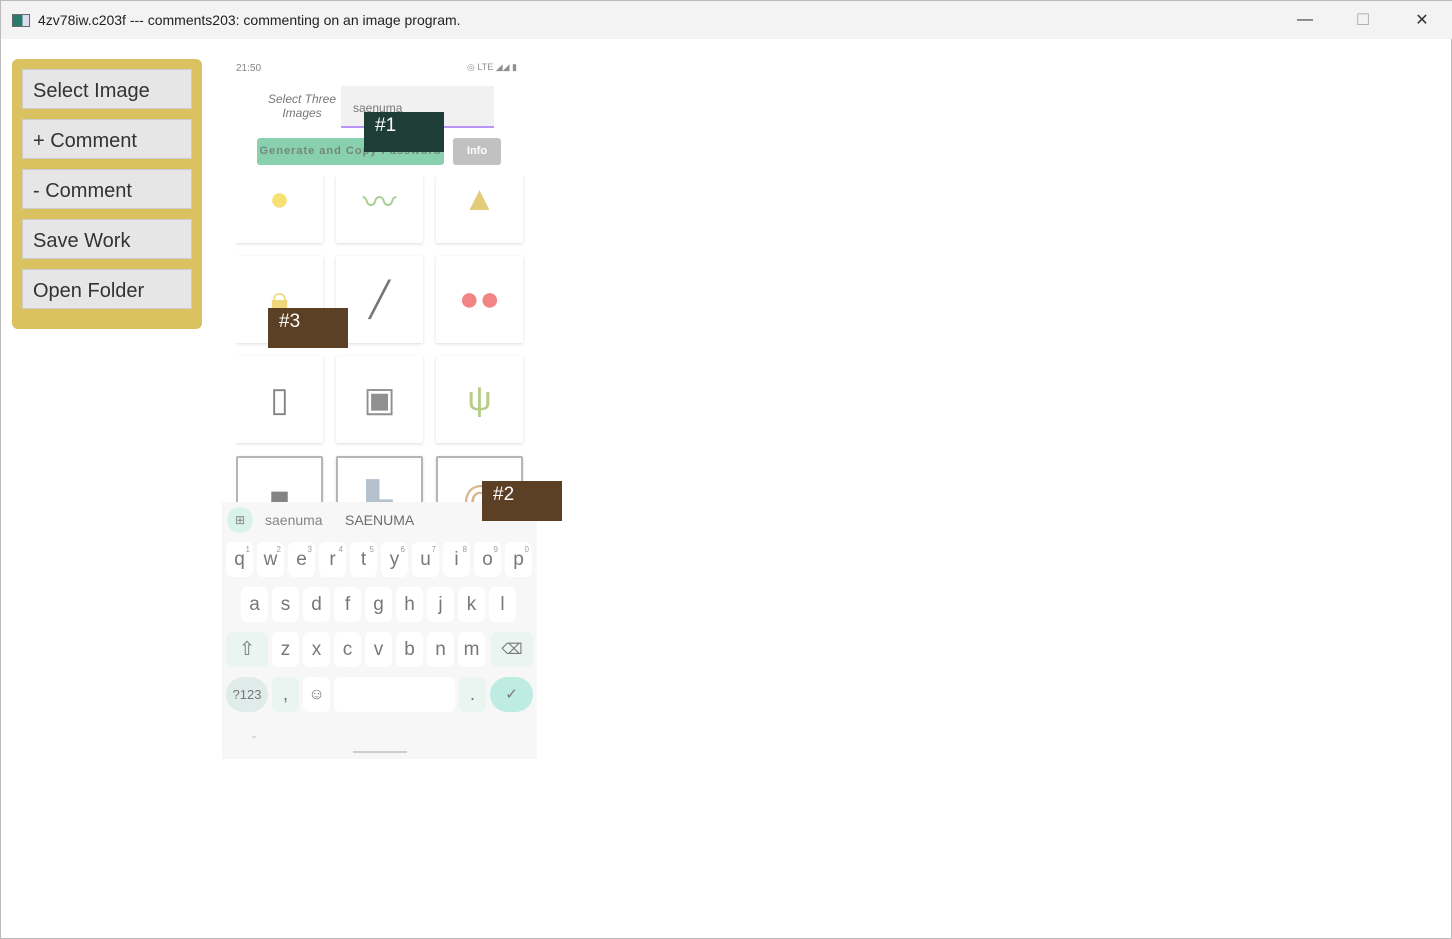 This screenshot has height=939, width=1452. What do you see at coordinates (471, 604) in the screenshot?
I see `key-k: k` at bounding box center [471, 604].